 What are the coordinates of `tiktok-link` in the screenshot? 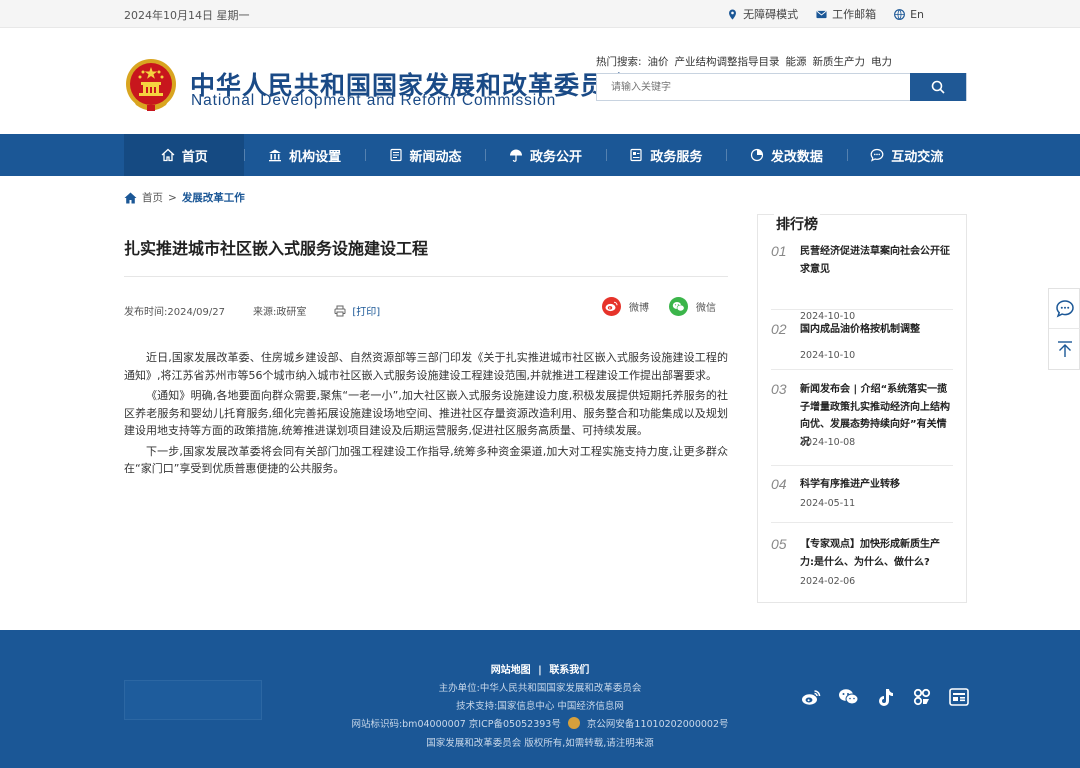 It's located at (885, 697).